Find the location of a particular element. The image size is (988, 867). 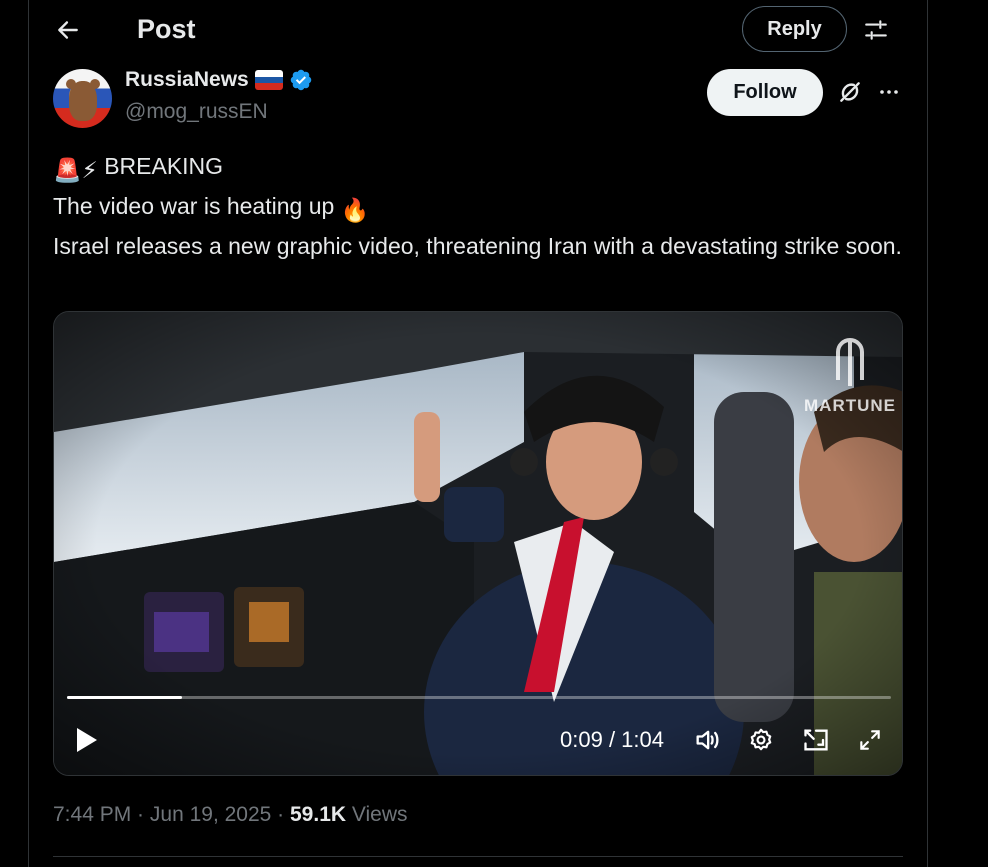

post-time: 7:44 PM is located at coordinates (92, 814).